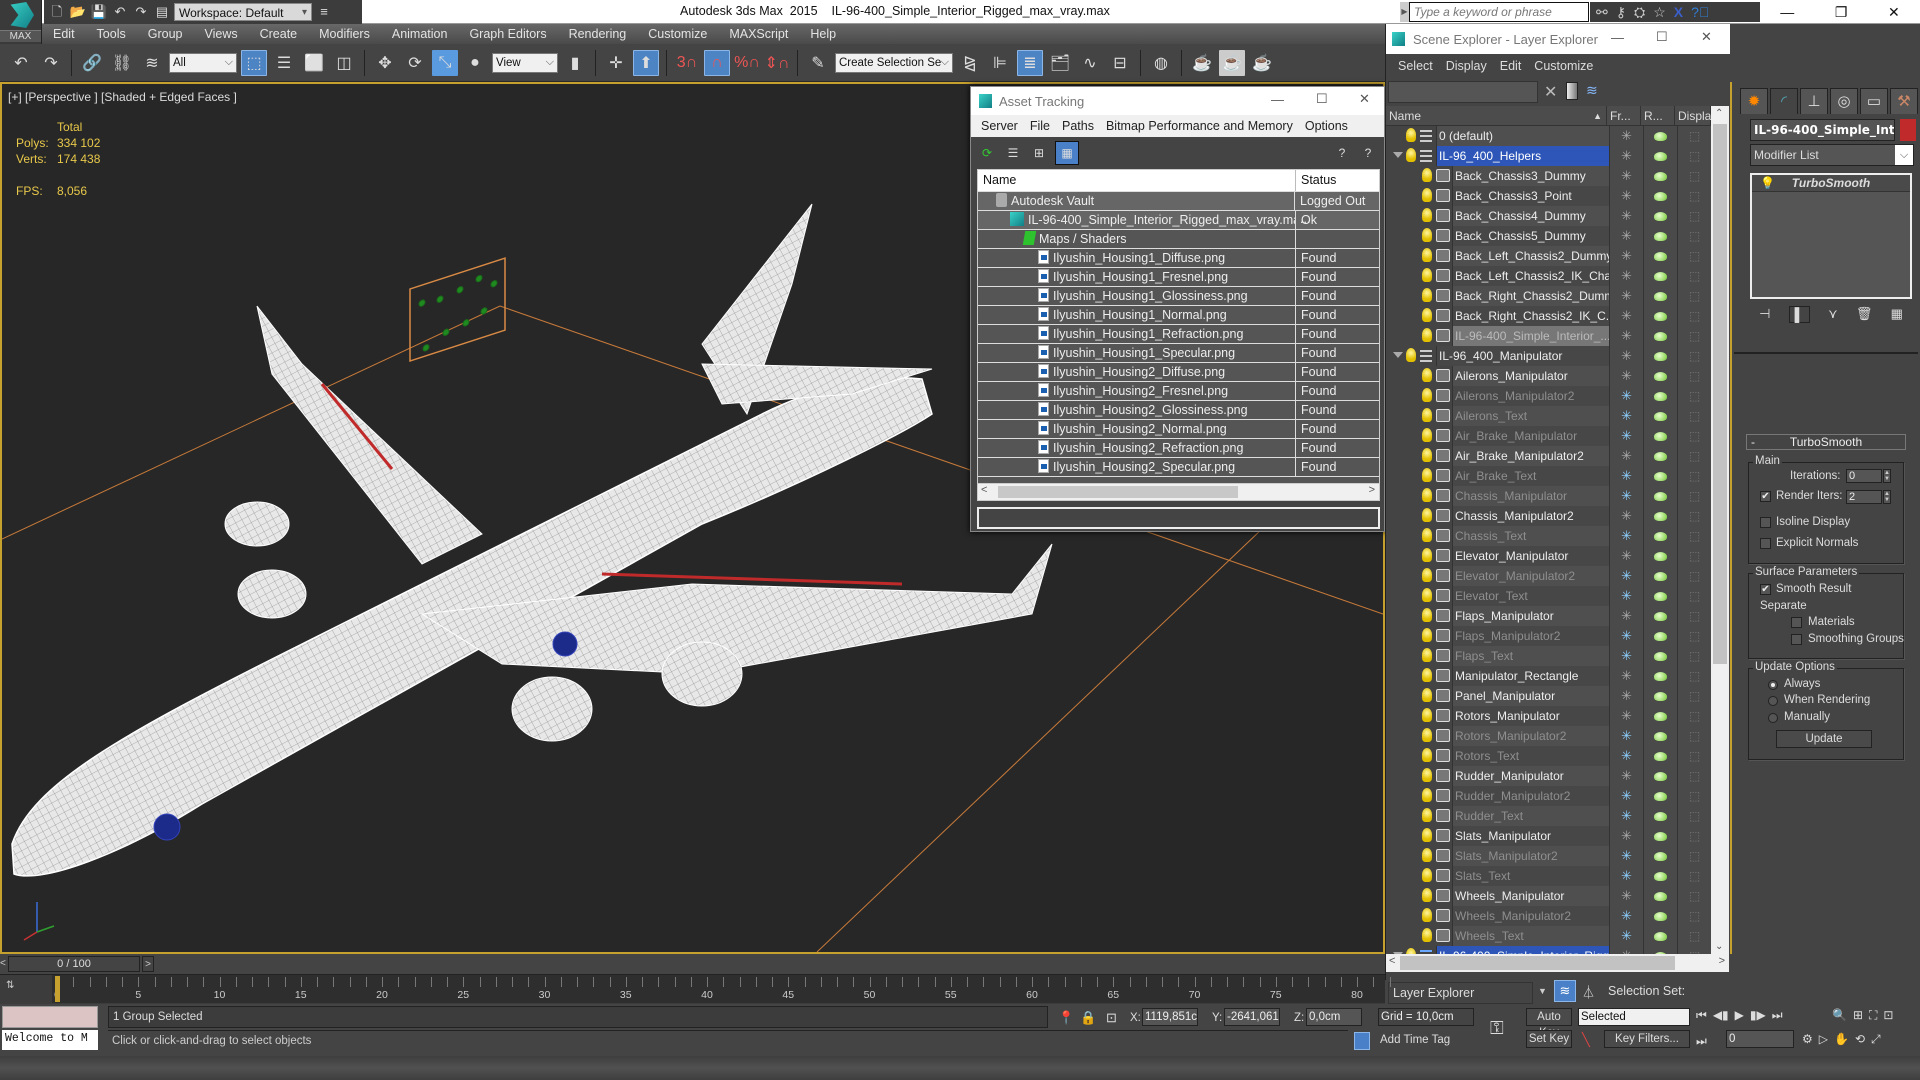  Describe the element at coordinates (1777, 1015) in the screenshot. I see `go-to-end-icon: ⏭` at that location.